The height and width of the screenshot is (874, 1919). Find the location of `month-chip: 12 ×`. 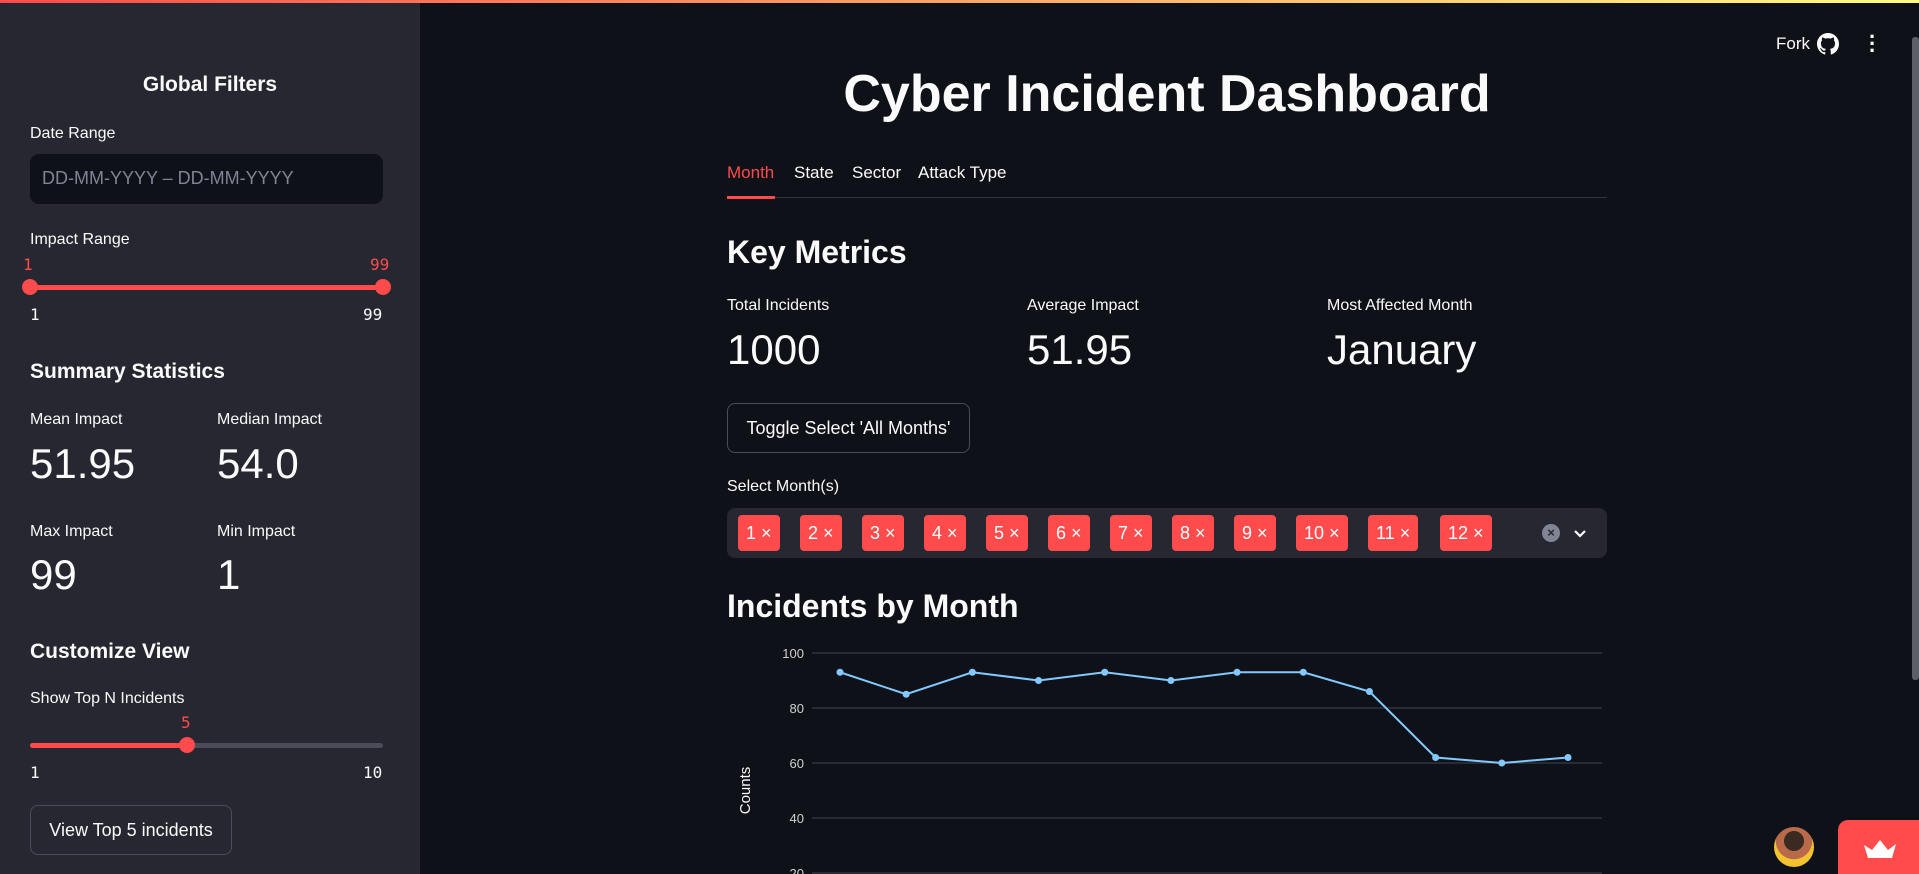

month-chip: 12 × is located at coordinates (1466, 533).